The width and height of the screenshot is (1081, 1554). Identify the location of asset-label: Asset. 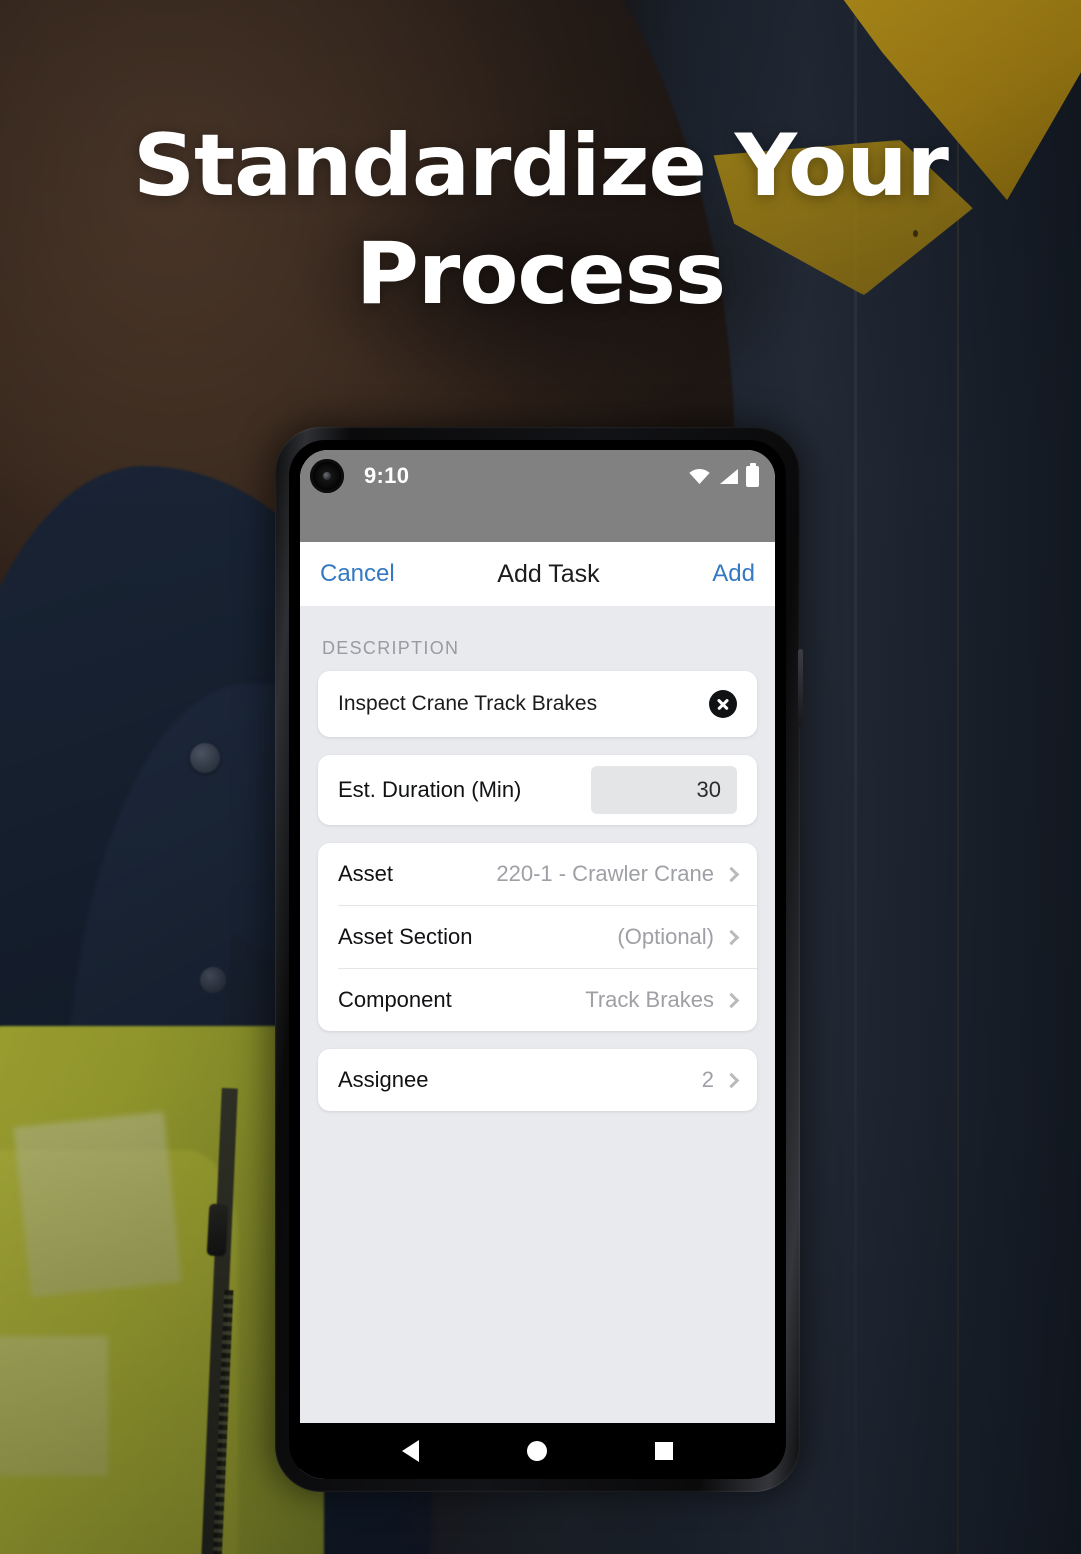
(366, 873).